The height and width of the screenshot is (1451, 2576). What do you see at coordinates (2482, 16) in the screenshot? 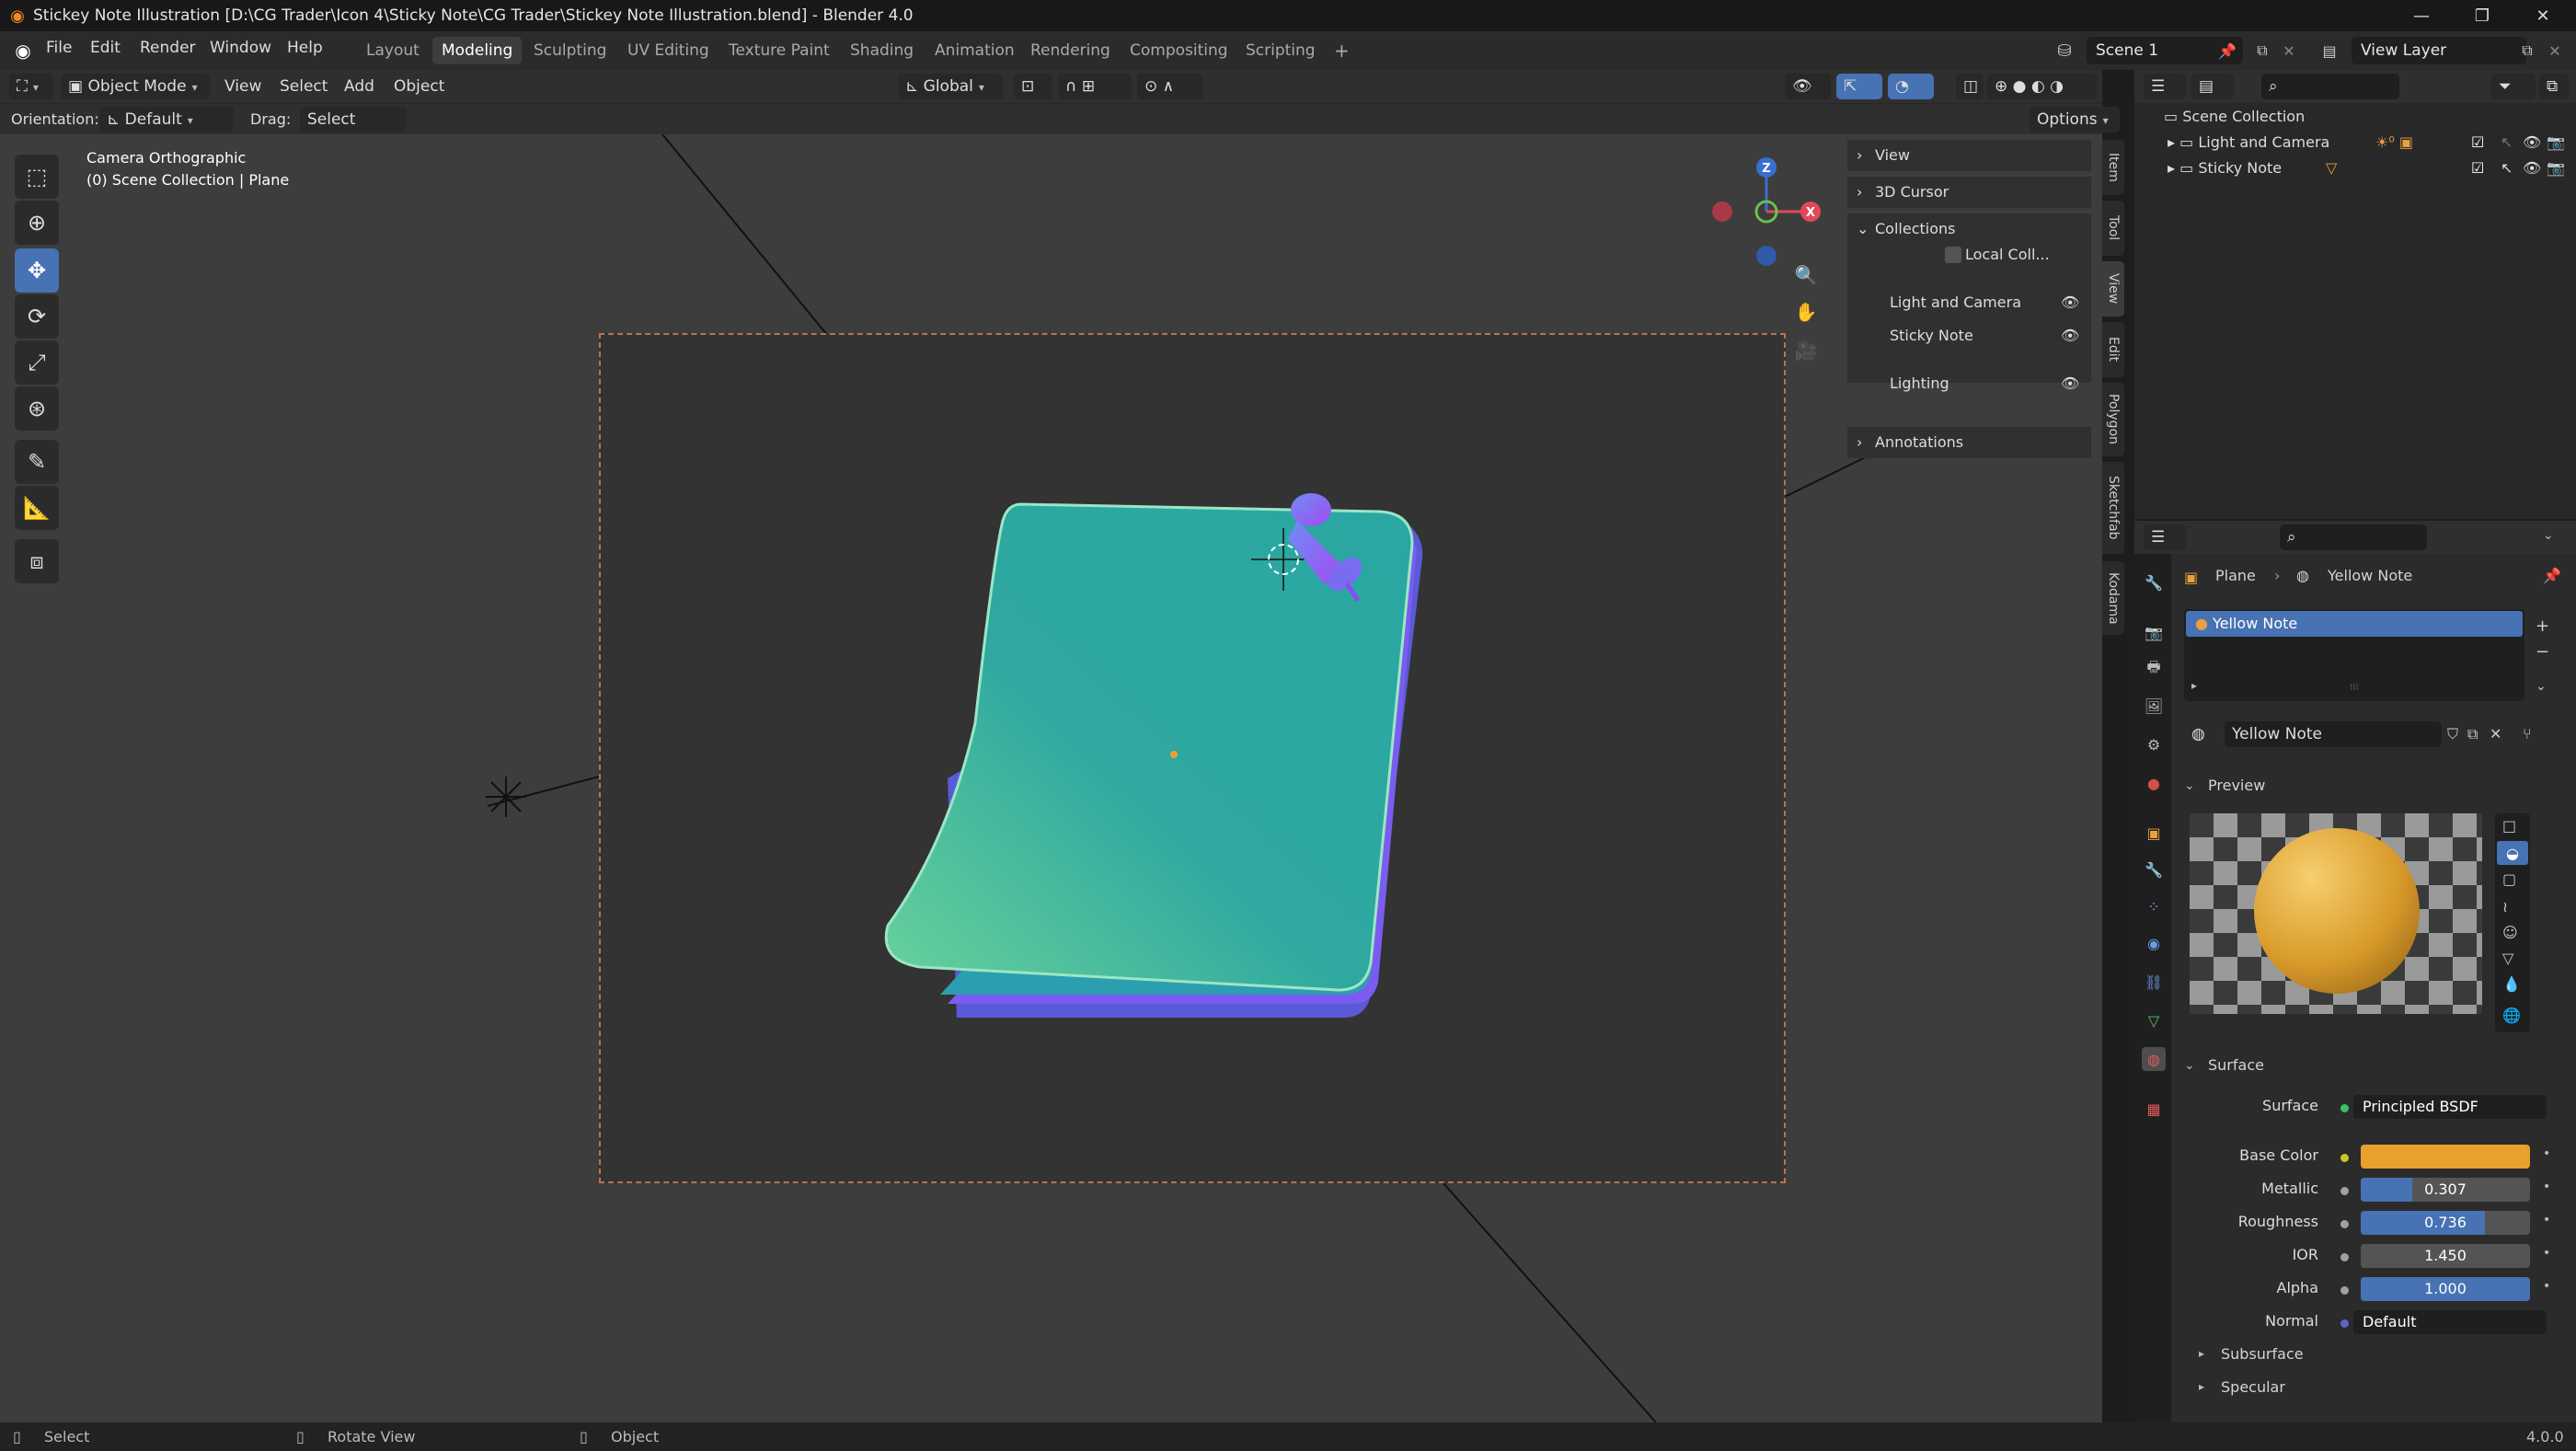
I see `maximize-button: ❐` at bounding box center [2482, 16].